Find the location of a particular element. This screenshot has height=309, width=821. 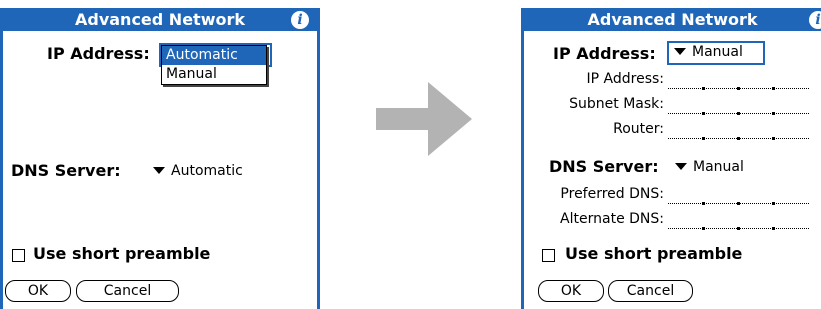

ip-address-popup-list: Automatic Manual is located at coordinates (214, 65).